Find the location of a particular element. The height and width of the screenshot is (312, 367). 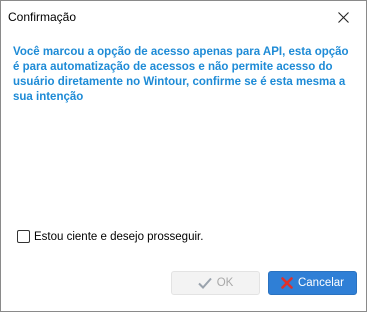

cancel-button: Cancelar is located at coordinates (312, 283).